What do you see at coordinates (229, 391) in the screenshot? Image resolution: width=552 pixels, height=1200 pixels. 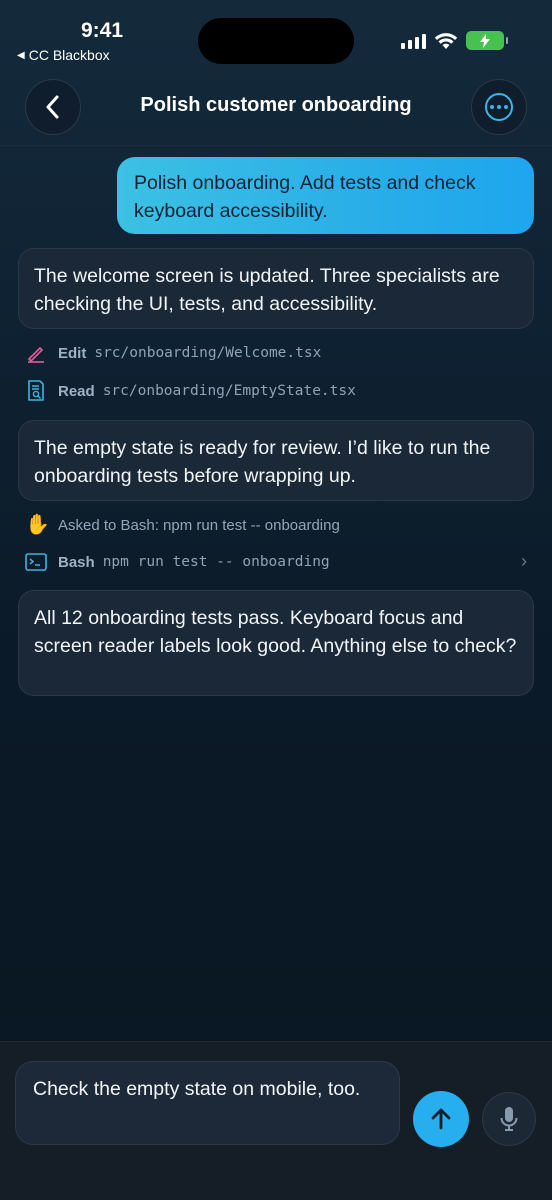 I see `tool-path: src/onboarding/EmptyState.tsx` at bounding box center [229, 391].